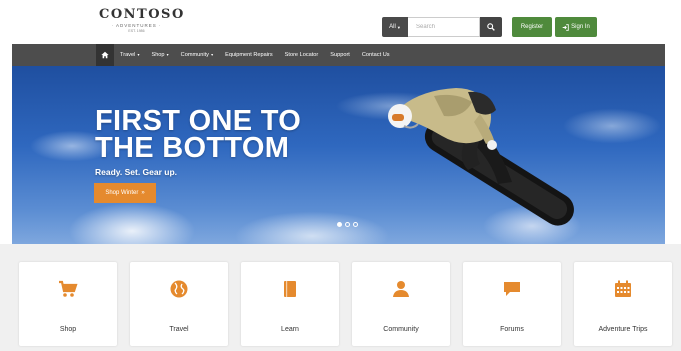 The height and width of the screenshot is (351, 681). I want to click on search-scope-dropdown: All ▼, so click(395, 27).